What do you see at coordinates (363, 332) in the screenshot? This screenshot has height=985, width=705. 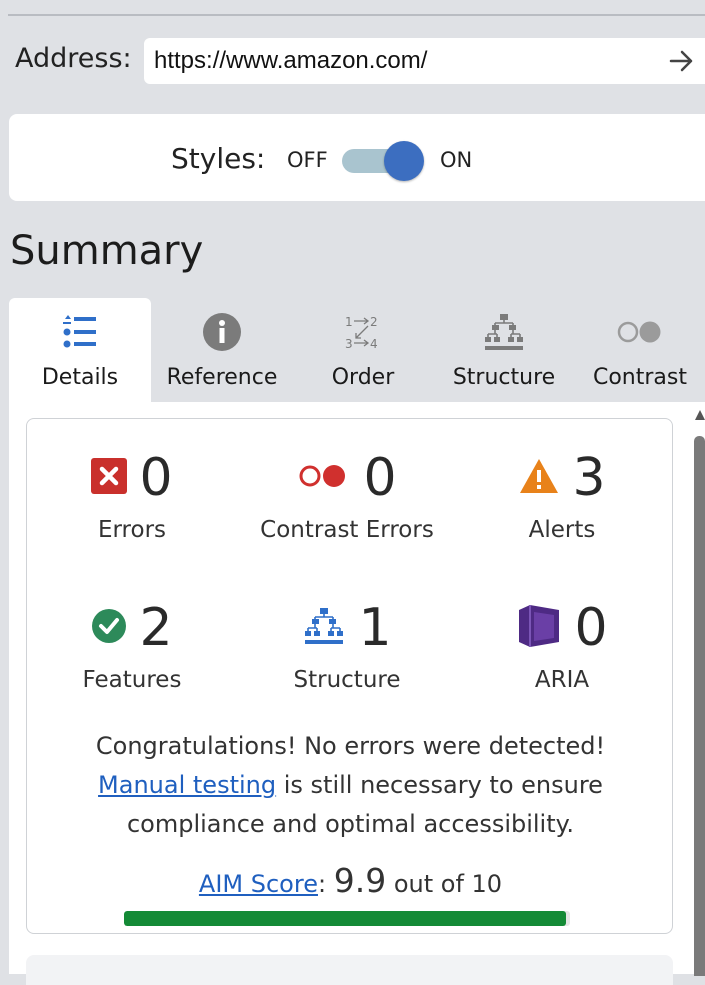 I see `order-icon: 1 2 3 4` at bounding box center [363, 332].